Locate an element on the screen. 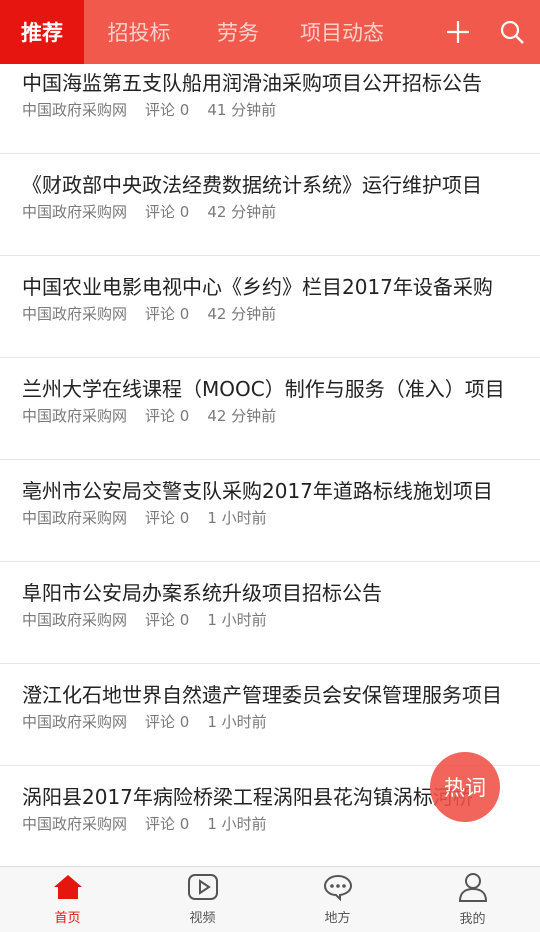 The image size is (540, 932). nav-profile-label: 我的 is located at coordinates (472, 919).